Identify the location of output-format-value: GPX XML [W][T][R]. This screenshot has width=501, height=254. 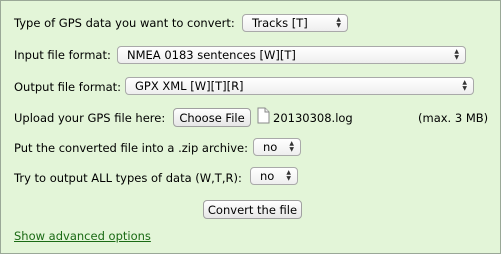
(189, 86).